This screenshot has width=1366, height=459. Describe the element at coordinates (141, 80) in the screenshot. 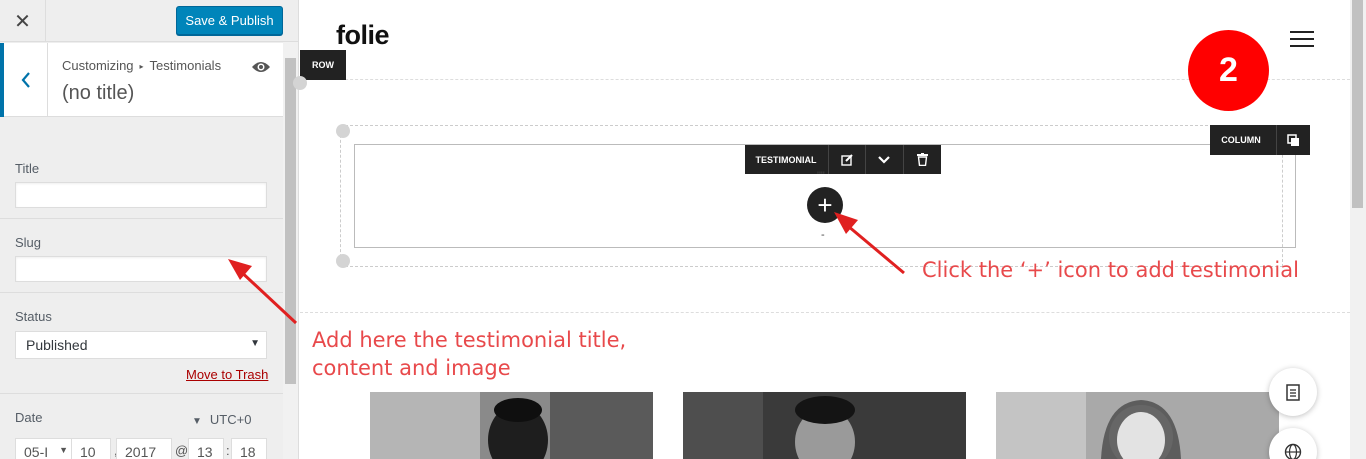

I see `section-header: Customizing ▸ Testimonials (no title)` at that location.